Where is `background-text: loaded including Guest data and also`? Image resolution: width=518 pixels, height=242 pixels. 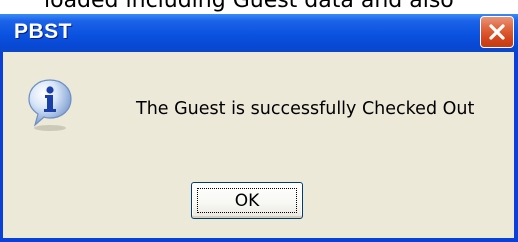
background-text: loaded including Guest data and also is located at coordinates (259, 6).